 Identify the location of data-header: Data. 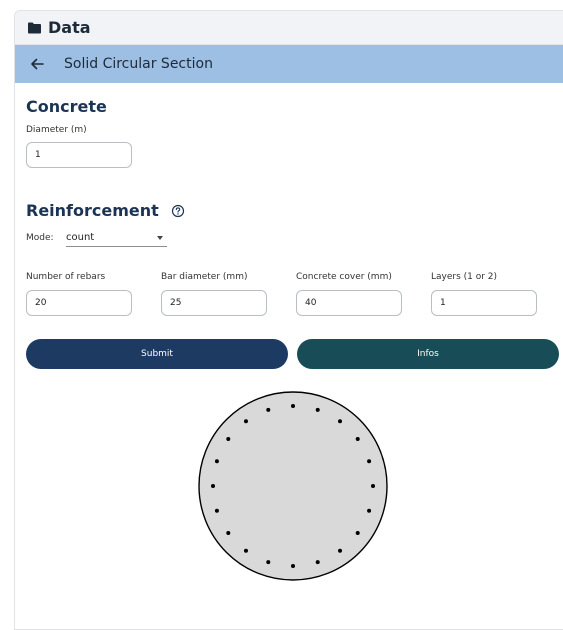
(289, 28).